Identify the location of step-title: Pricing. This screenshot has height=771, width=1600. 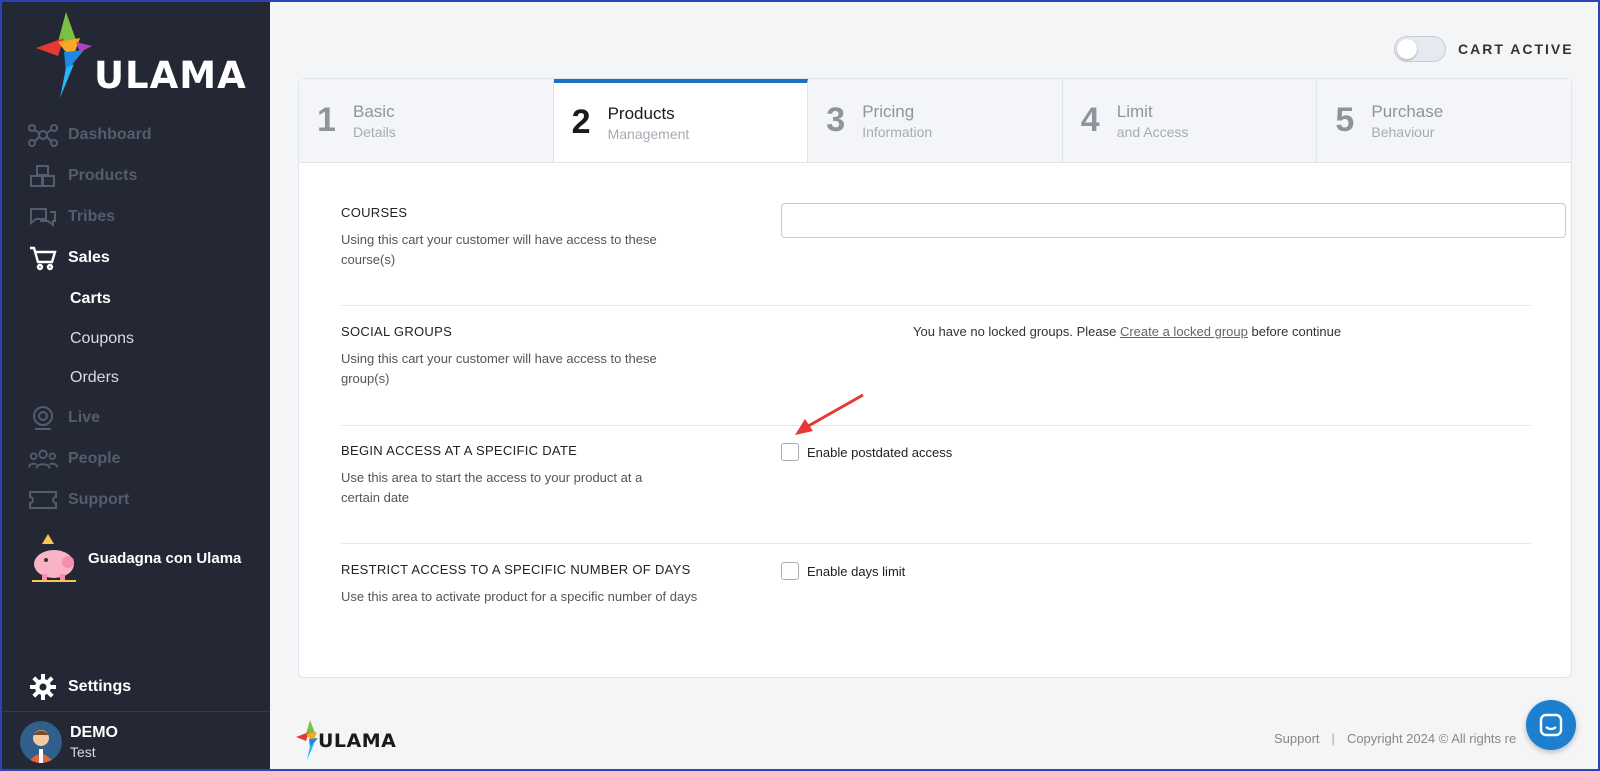
(888, 111).